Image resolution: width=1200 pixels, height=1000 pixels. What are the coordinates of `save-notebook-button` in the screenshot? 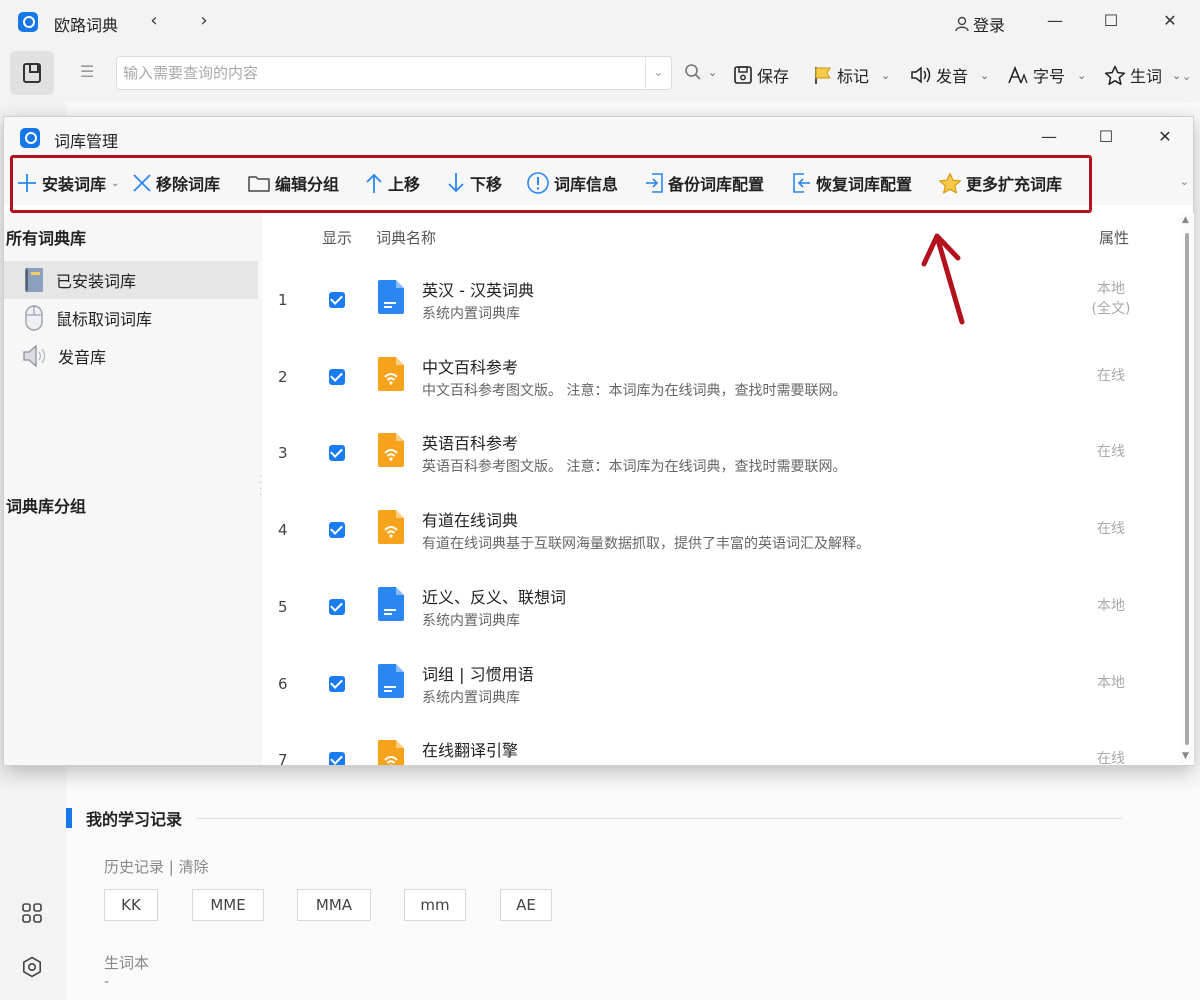 It's located at (32, 73).